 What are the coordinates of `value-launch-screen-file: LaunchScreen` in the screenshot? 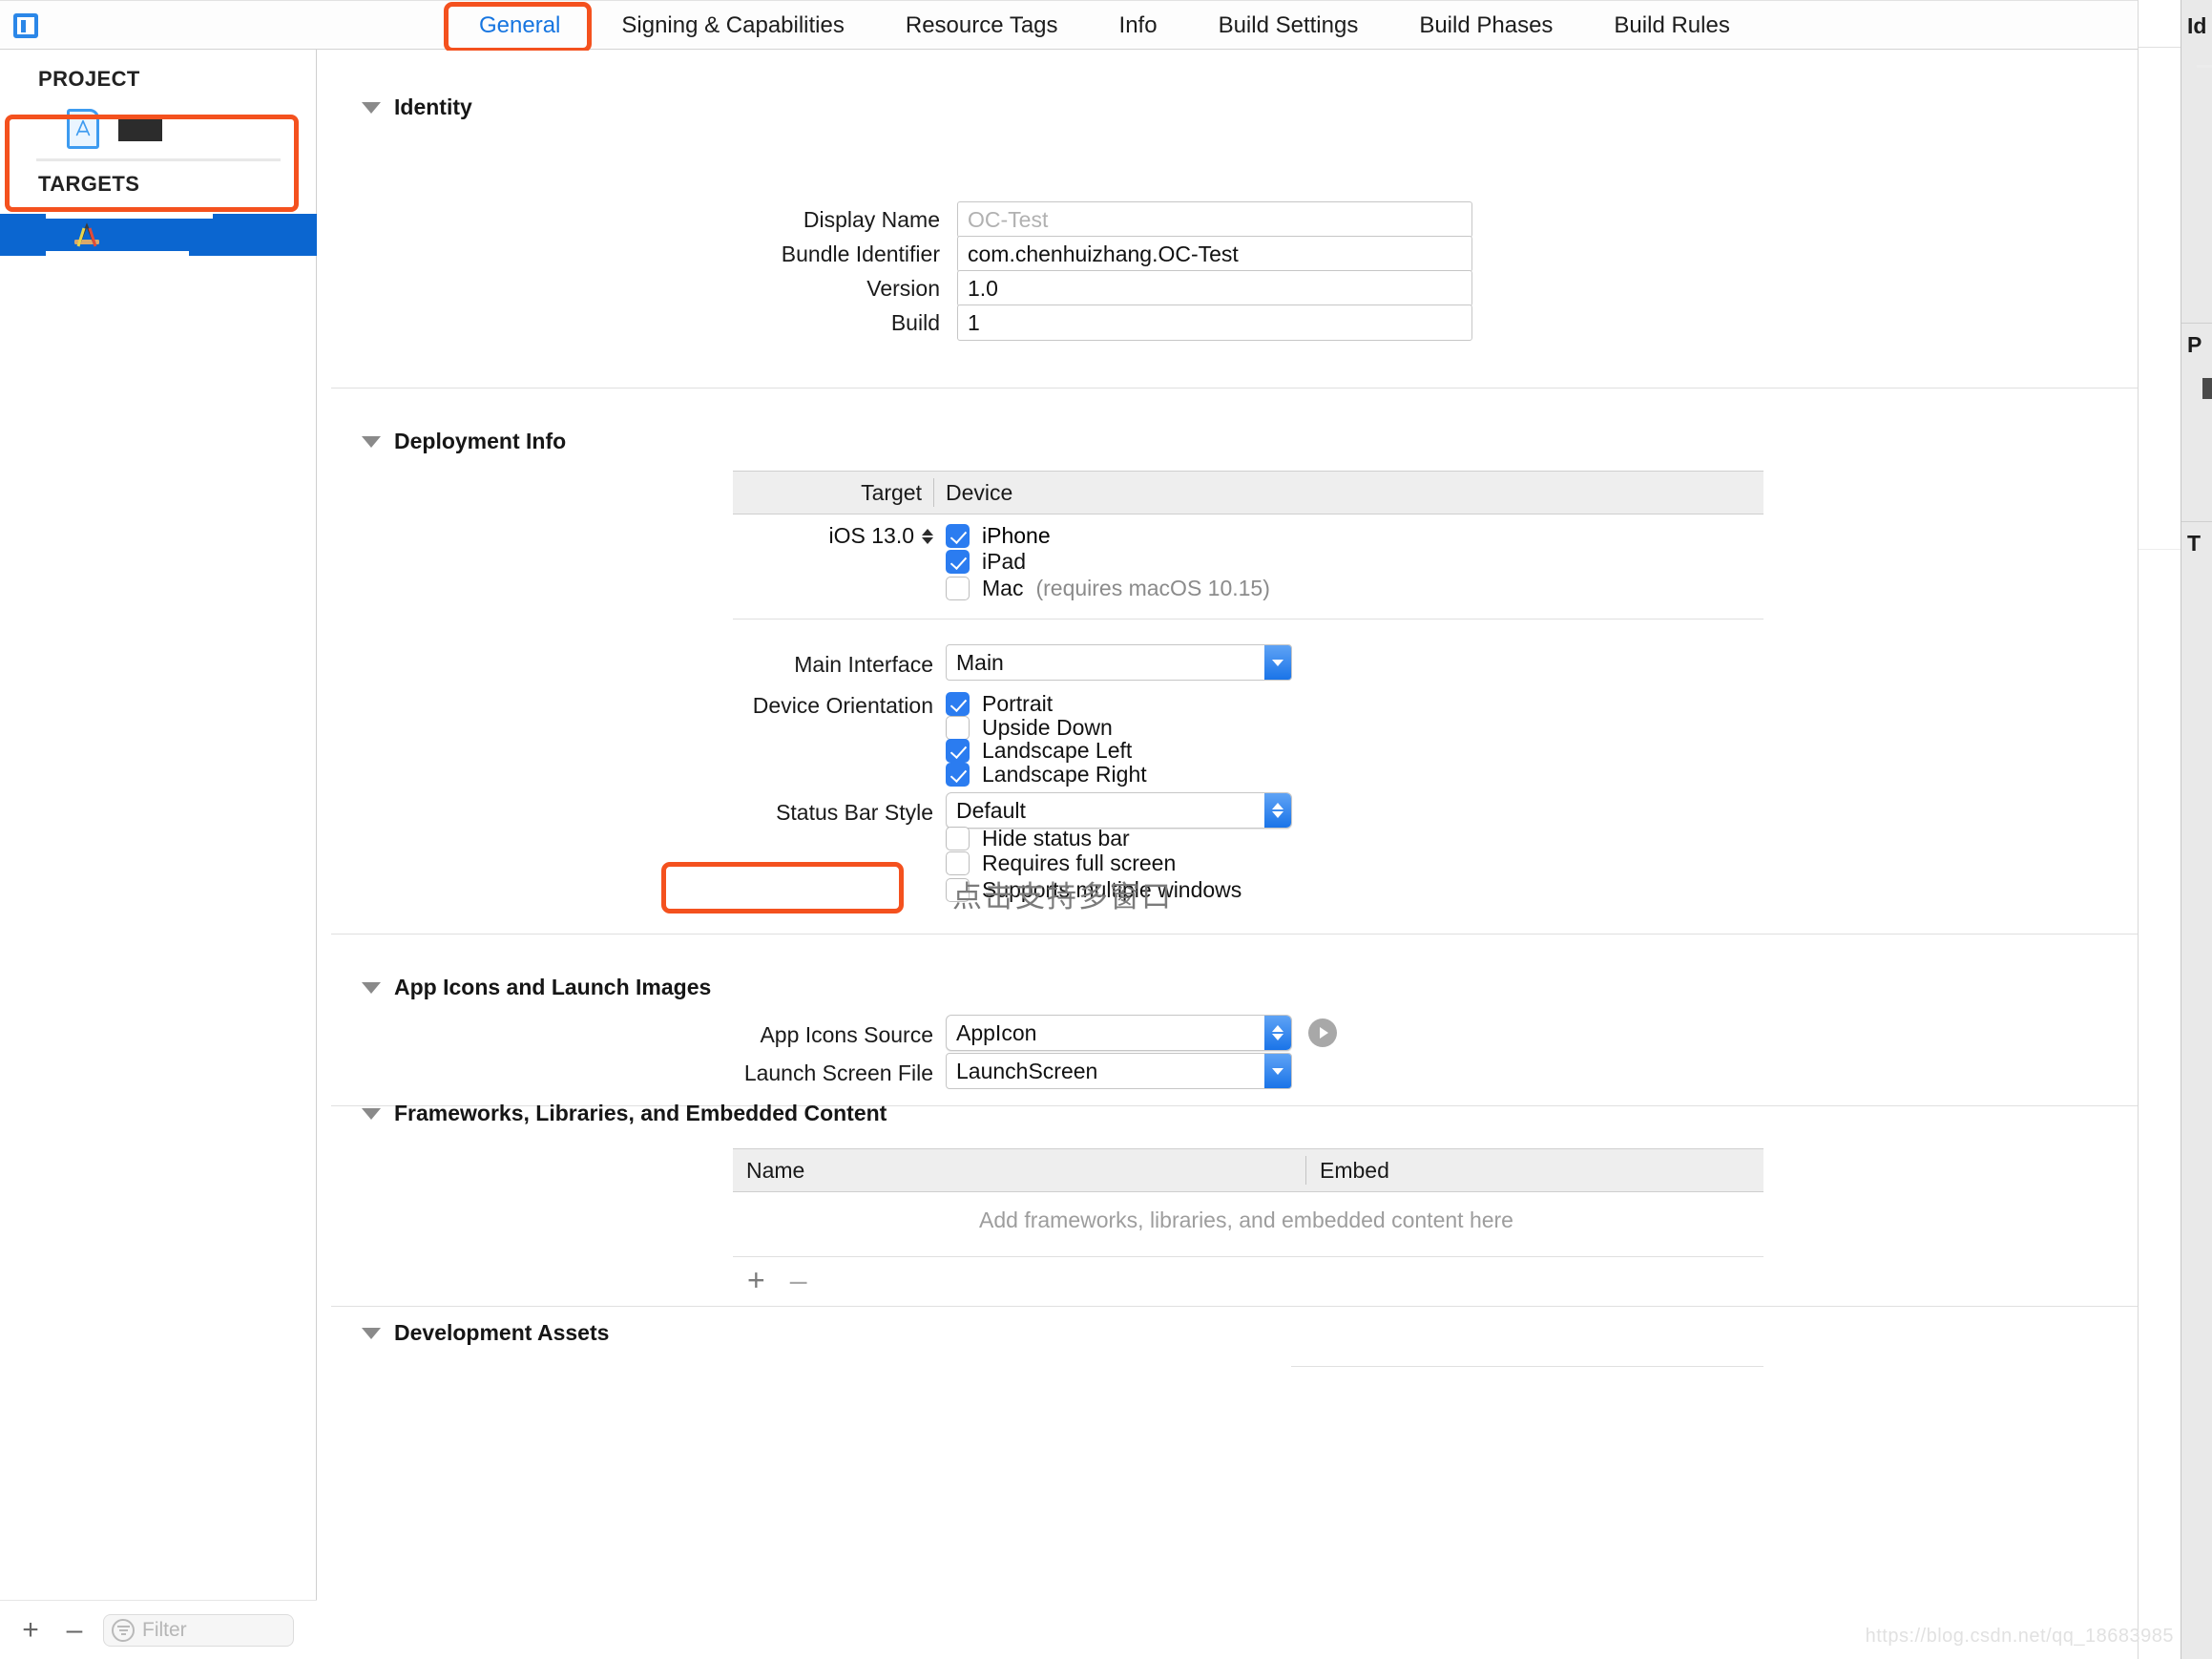 It's located at (1027, 1071).